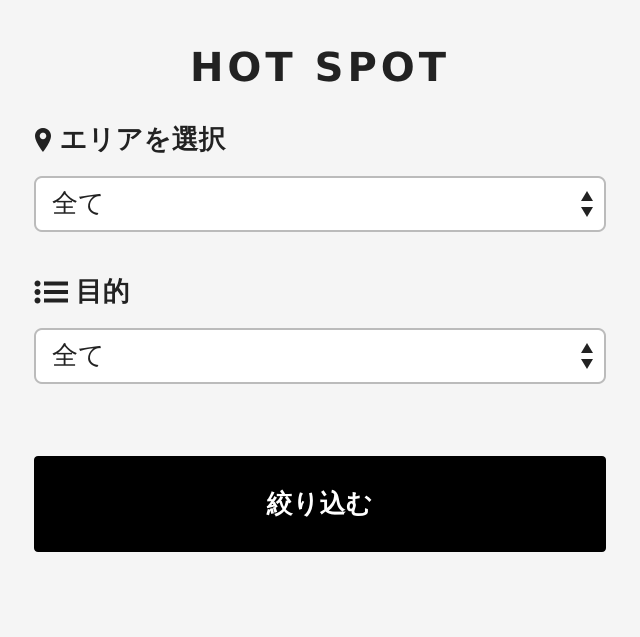 This screenshot has height=637, width=640. What do you see at coordinates (51, 292) in the screenshot?
I see `list-icon` at bounding box center [51, 292].